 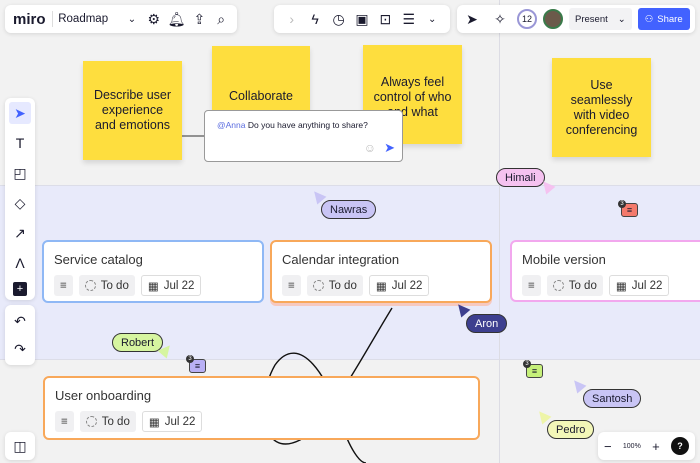 I want to click on history-toolbar: ↶ ↷, so click(x=20, y=335).